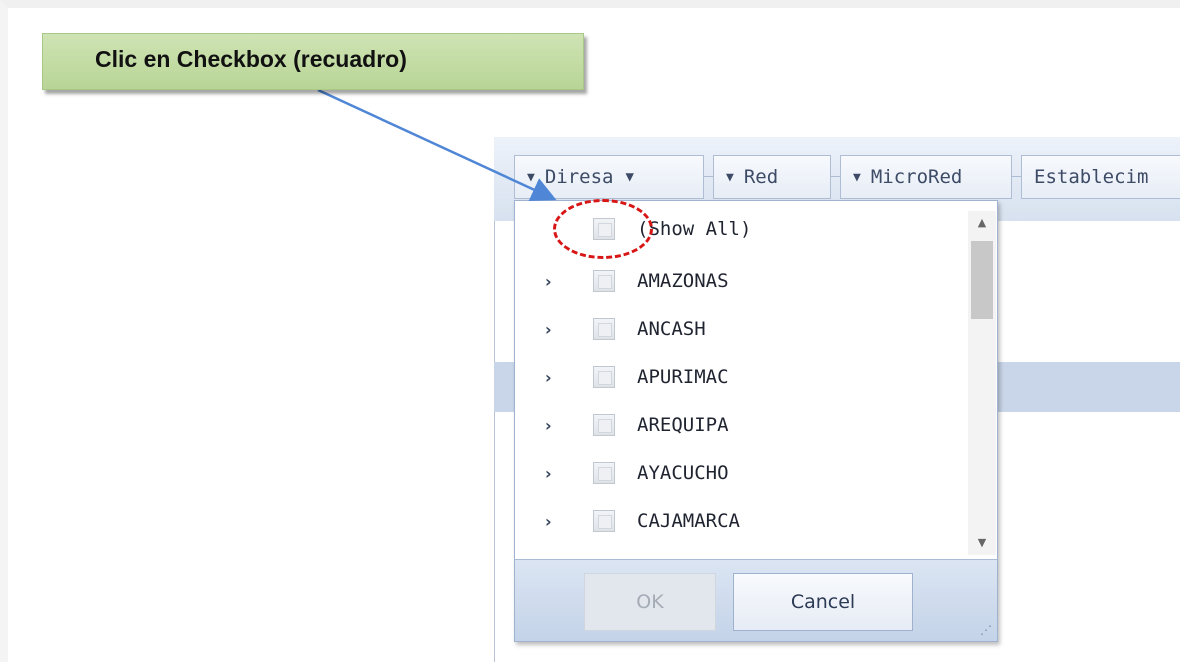  What do you see at coordinates (683, 281) in the screenshot?
I see `item-label: AMAZONAS` at bounding box center [683, 281].